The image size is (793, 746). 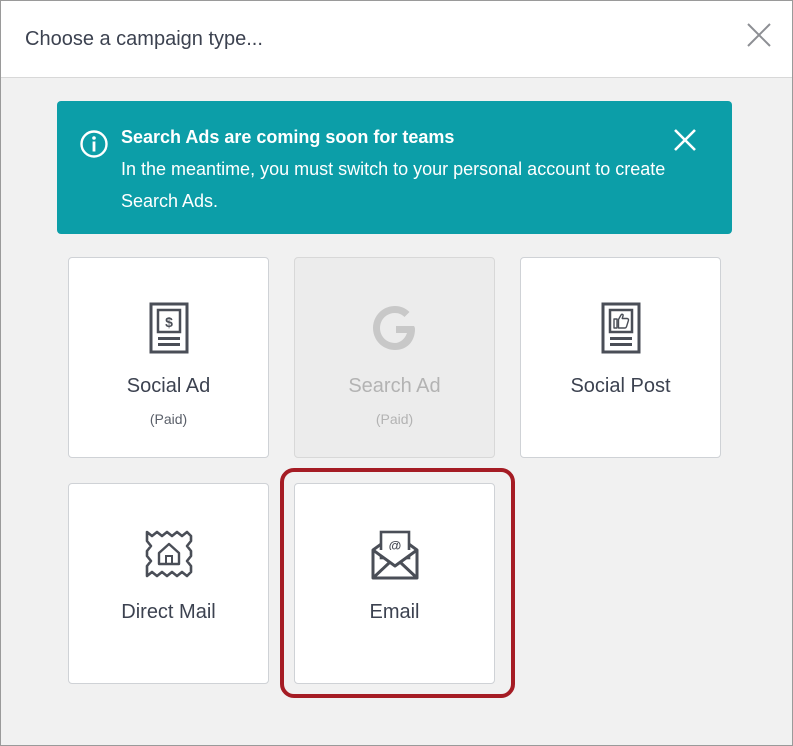 I want to click on card-search-ad: Search Ad (Paid), so click(x=394, y=357).